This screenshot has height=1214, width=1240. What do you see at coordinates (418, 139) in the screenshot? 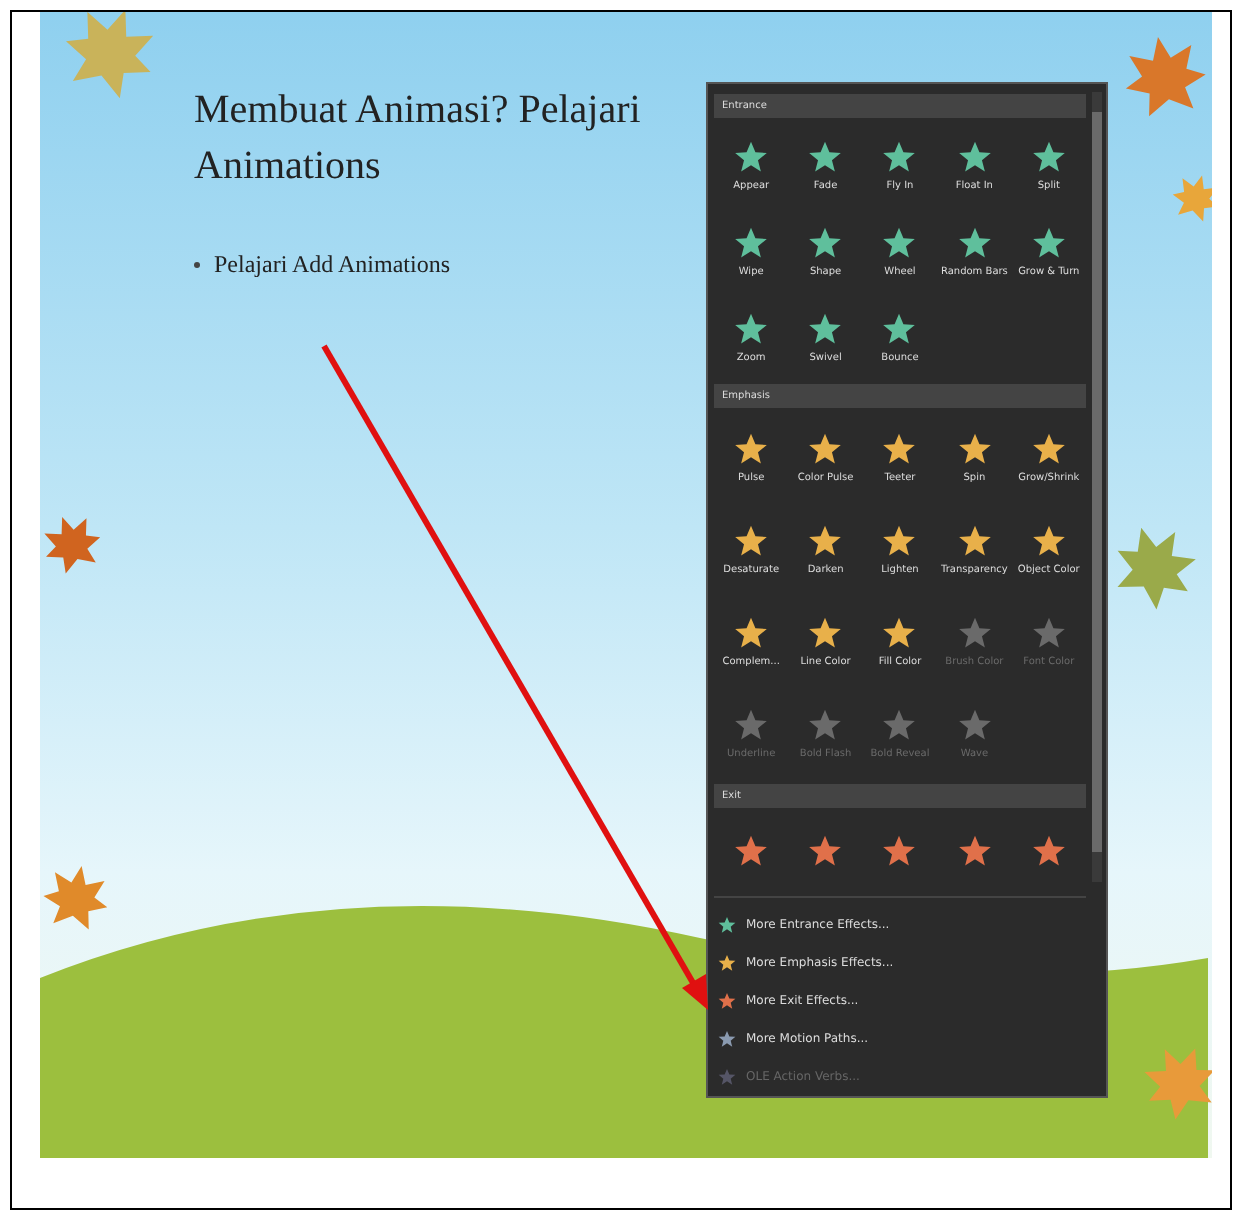
I see `slide-title: Membuat Animasi? Pelajari Animations` at bounding box center [418, 139].